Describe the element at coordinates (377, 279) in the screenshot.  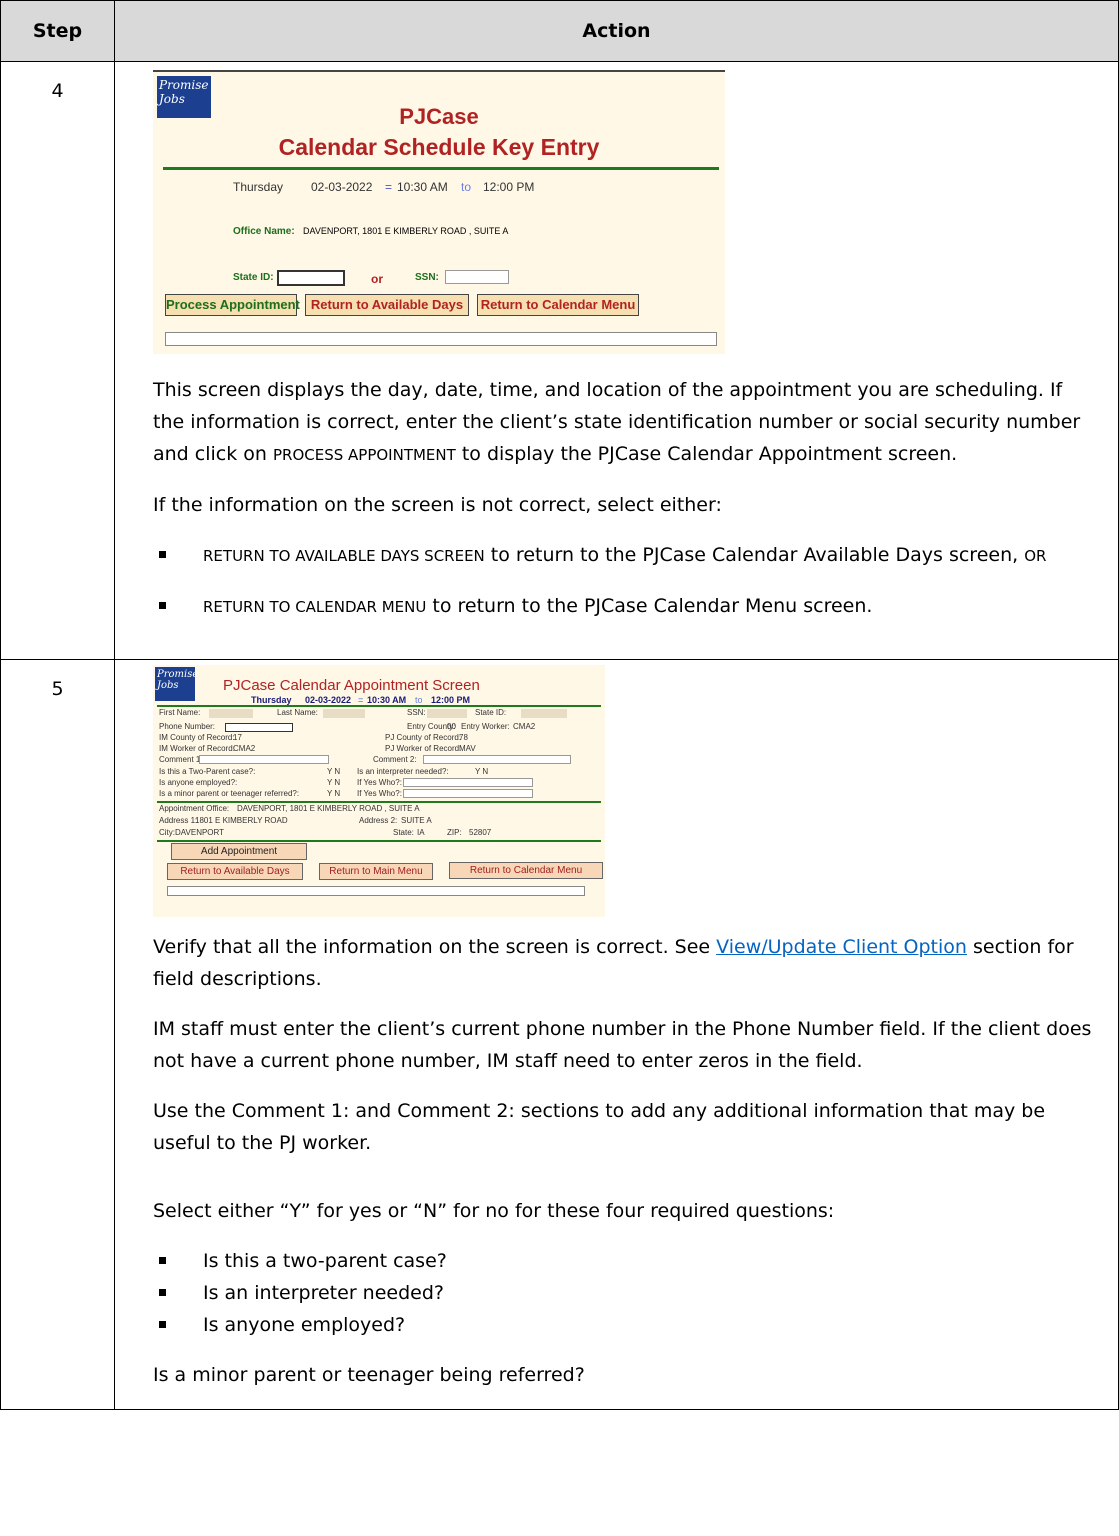
I see `or-label: or` at that location.